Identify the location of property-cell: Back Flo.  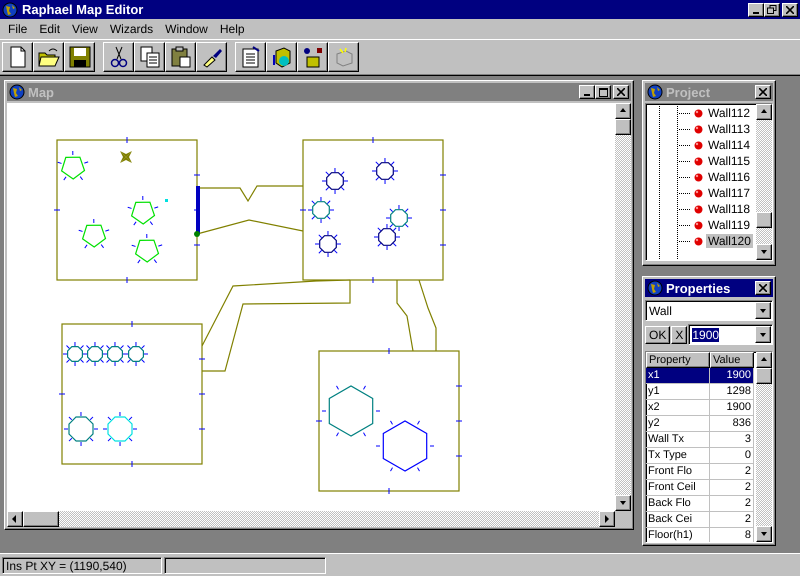
(678, 504).